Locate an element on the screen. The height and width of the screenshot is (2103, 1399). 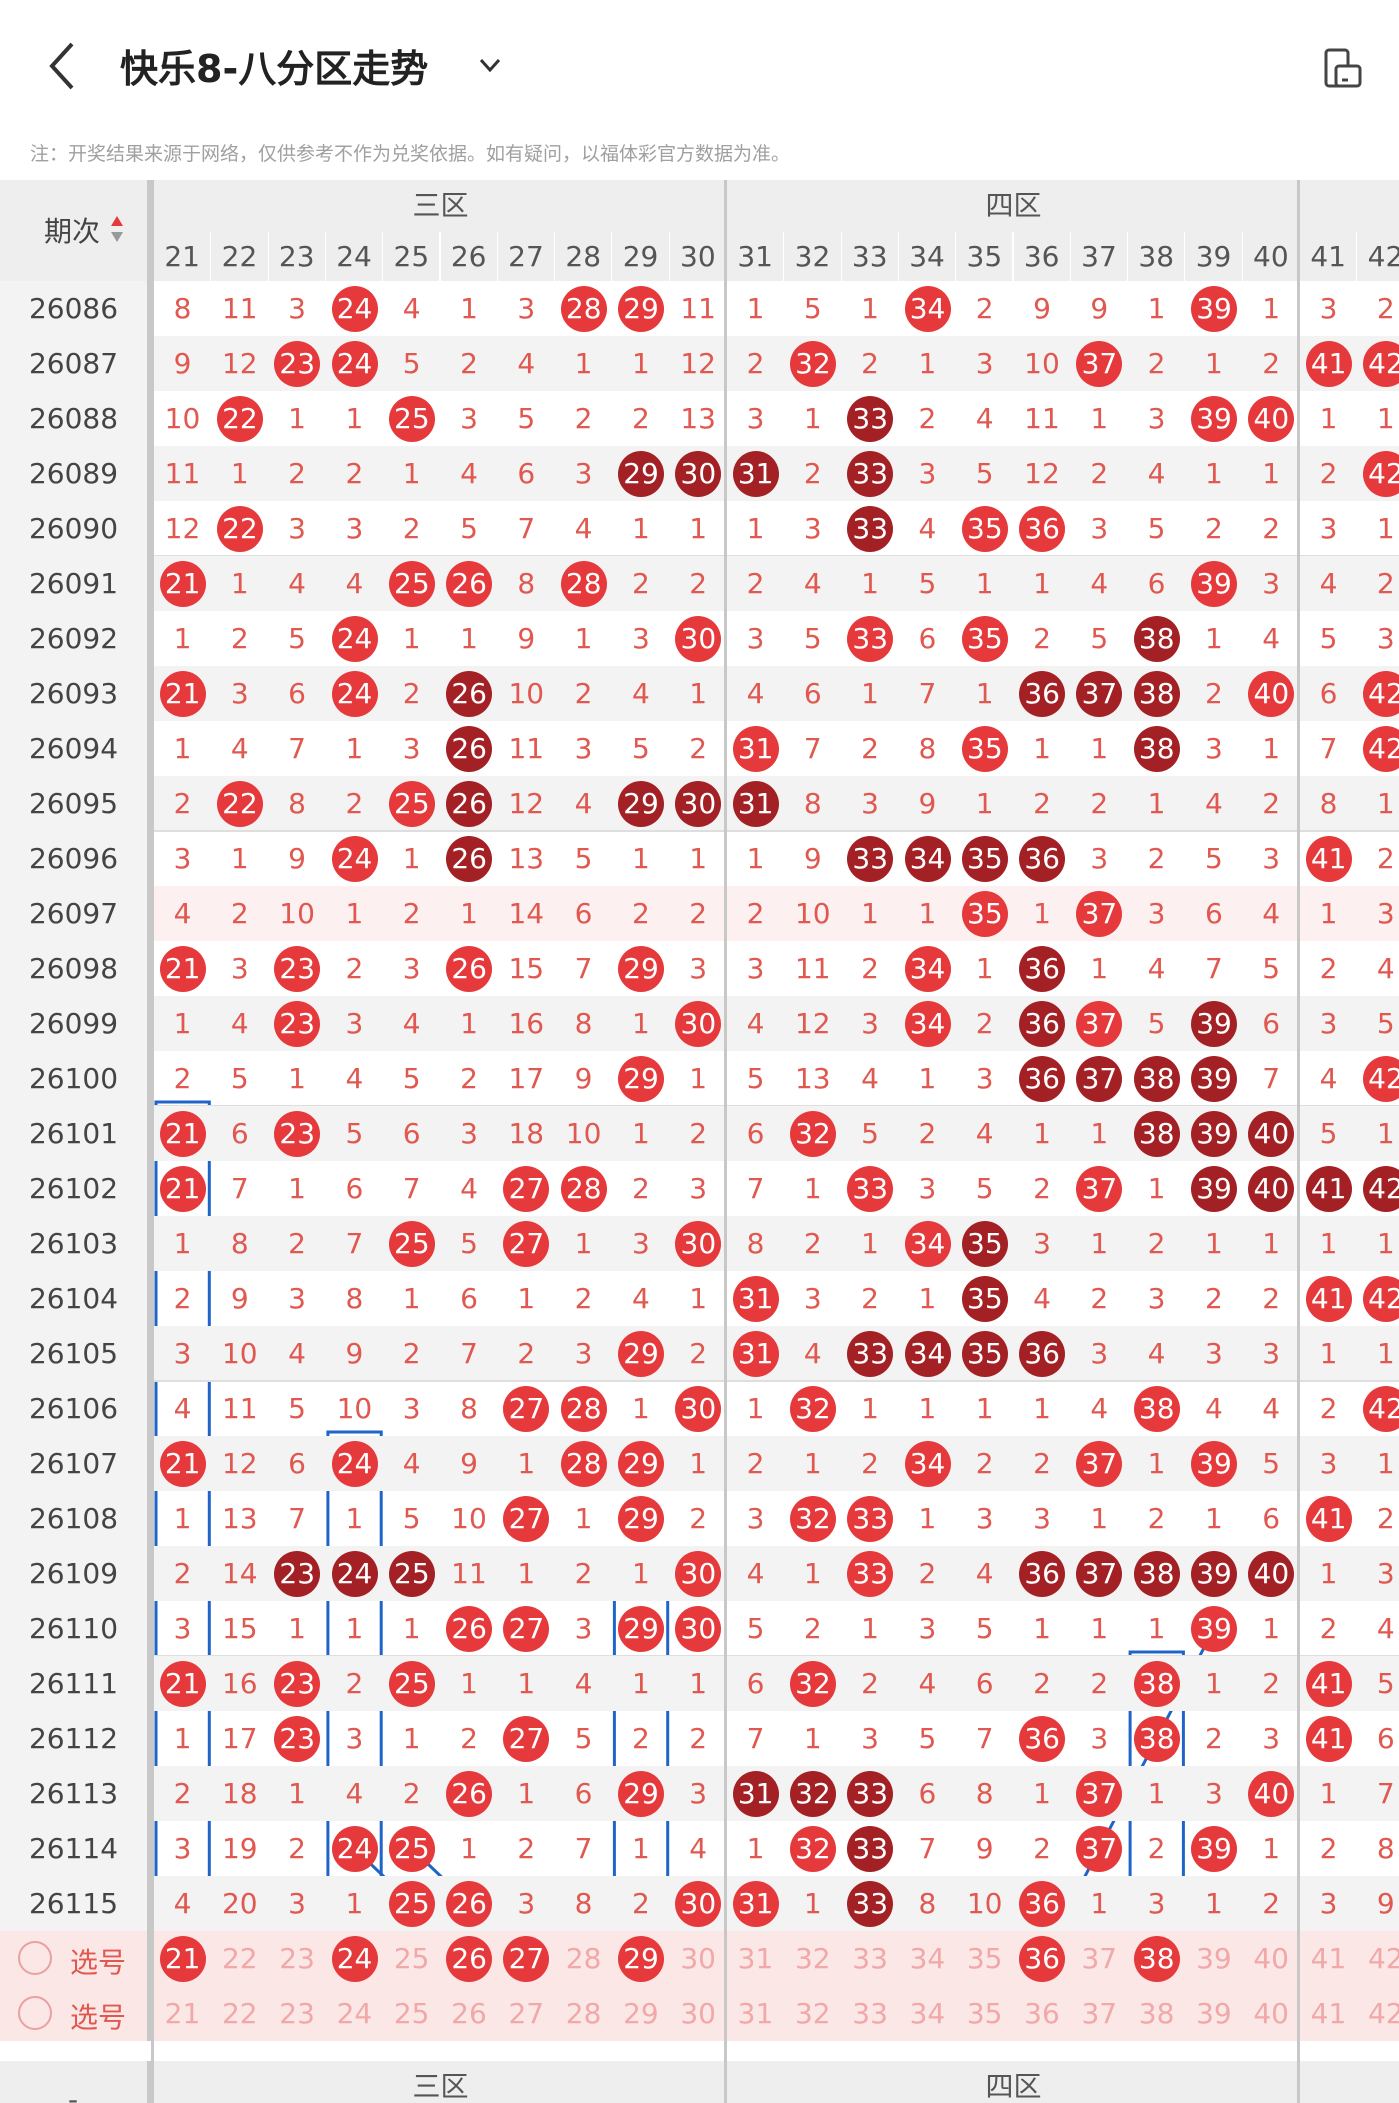
pick-number-cell: 27 is located at coordinates (526, 2013).